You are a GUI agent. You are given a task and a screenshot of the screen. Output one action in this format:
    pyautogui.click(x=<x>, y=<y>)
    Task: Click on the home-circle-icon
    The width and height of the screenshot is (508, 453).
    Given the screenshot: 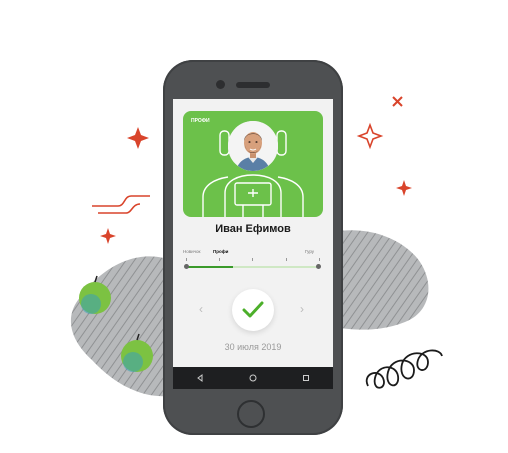 What is the action you would take?
    pyautogui.click(x=253, y=378)
    